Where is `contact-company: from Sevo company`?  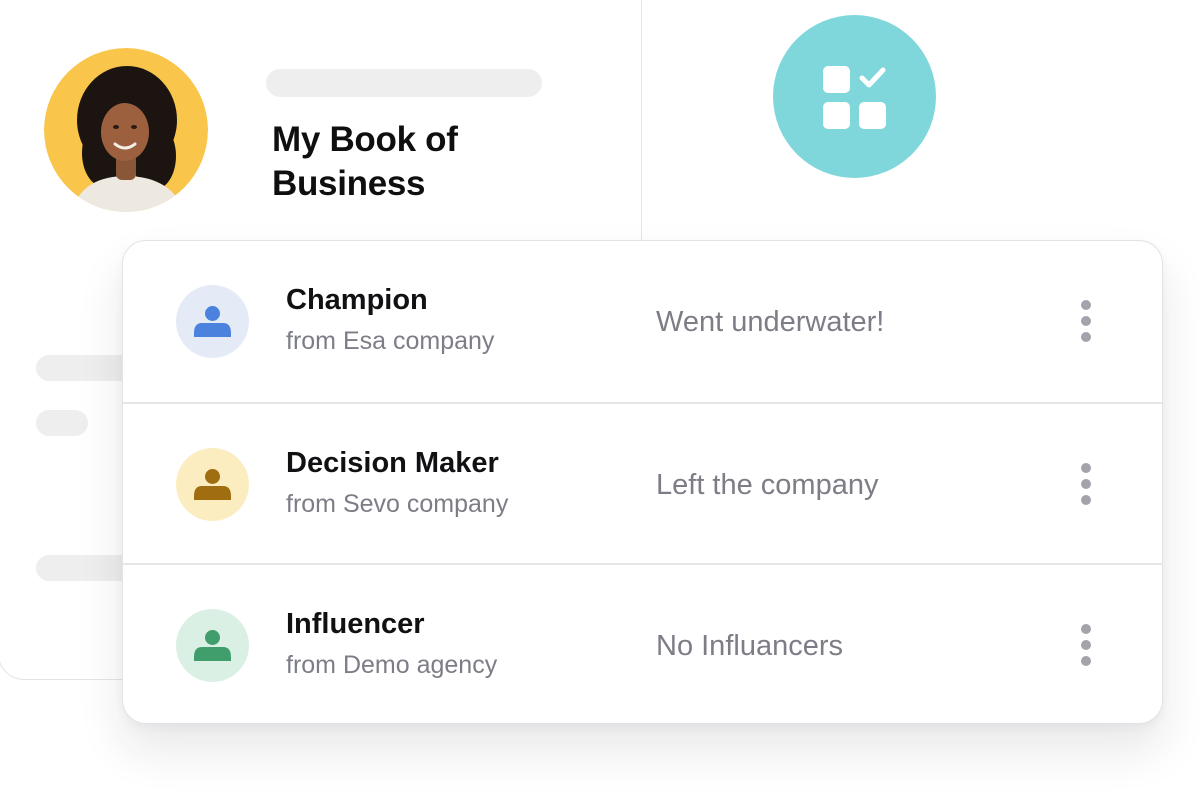 contact-company: from Sevo company is located at coordinates (397, 504).